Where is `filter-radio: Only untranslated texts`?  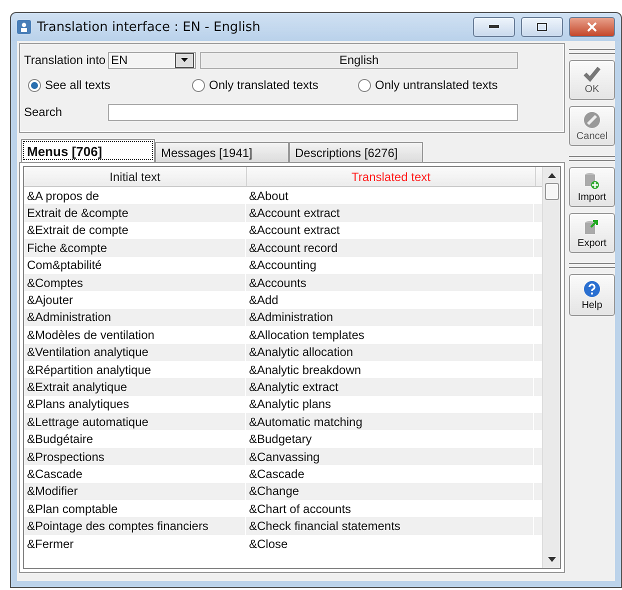
filter-radio: Only untranslated texts is located at coordinates (448, 85).